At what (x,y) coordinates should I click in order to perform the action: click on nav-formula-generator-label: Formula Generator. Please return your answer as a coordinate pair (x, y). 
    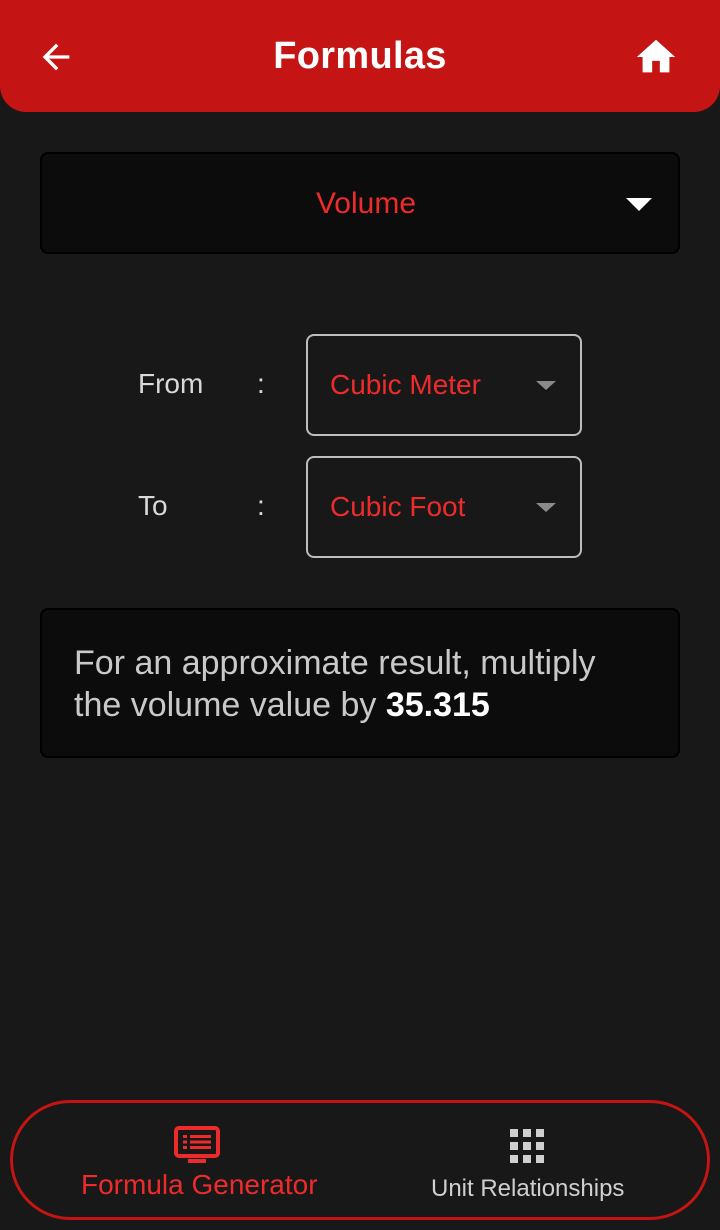
    Looking at the image, I should click on (199, 1184).